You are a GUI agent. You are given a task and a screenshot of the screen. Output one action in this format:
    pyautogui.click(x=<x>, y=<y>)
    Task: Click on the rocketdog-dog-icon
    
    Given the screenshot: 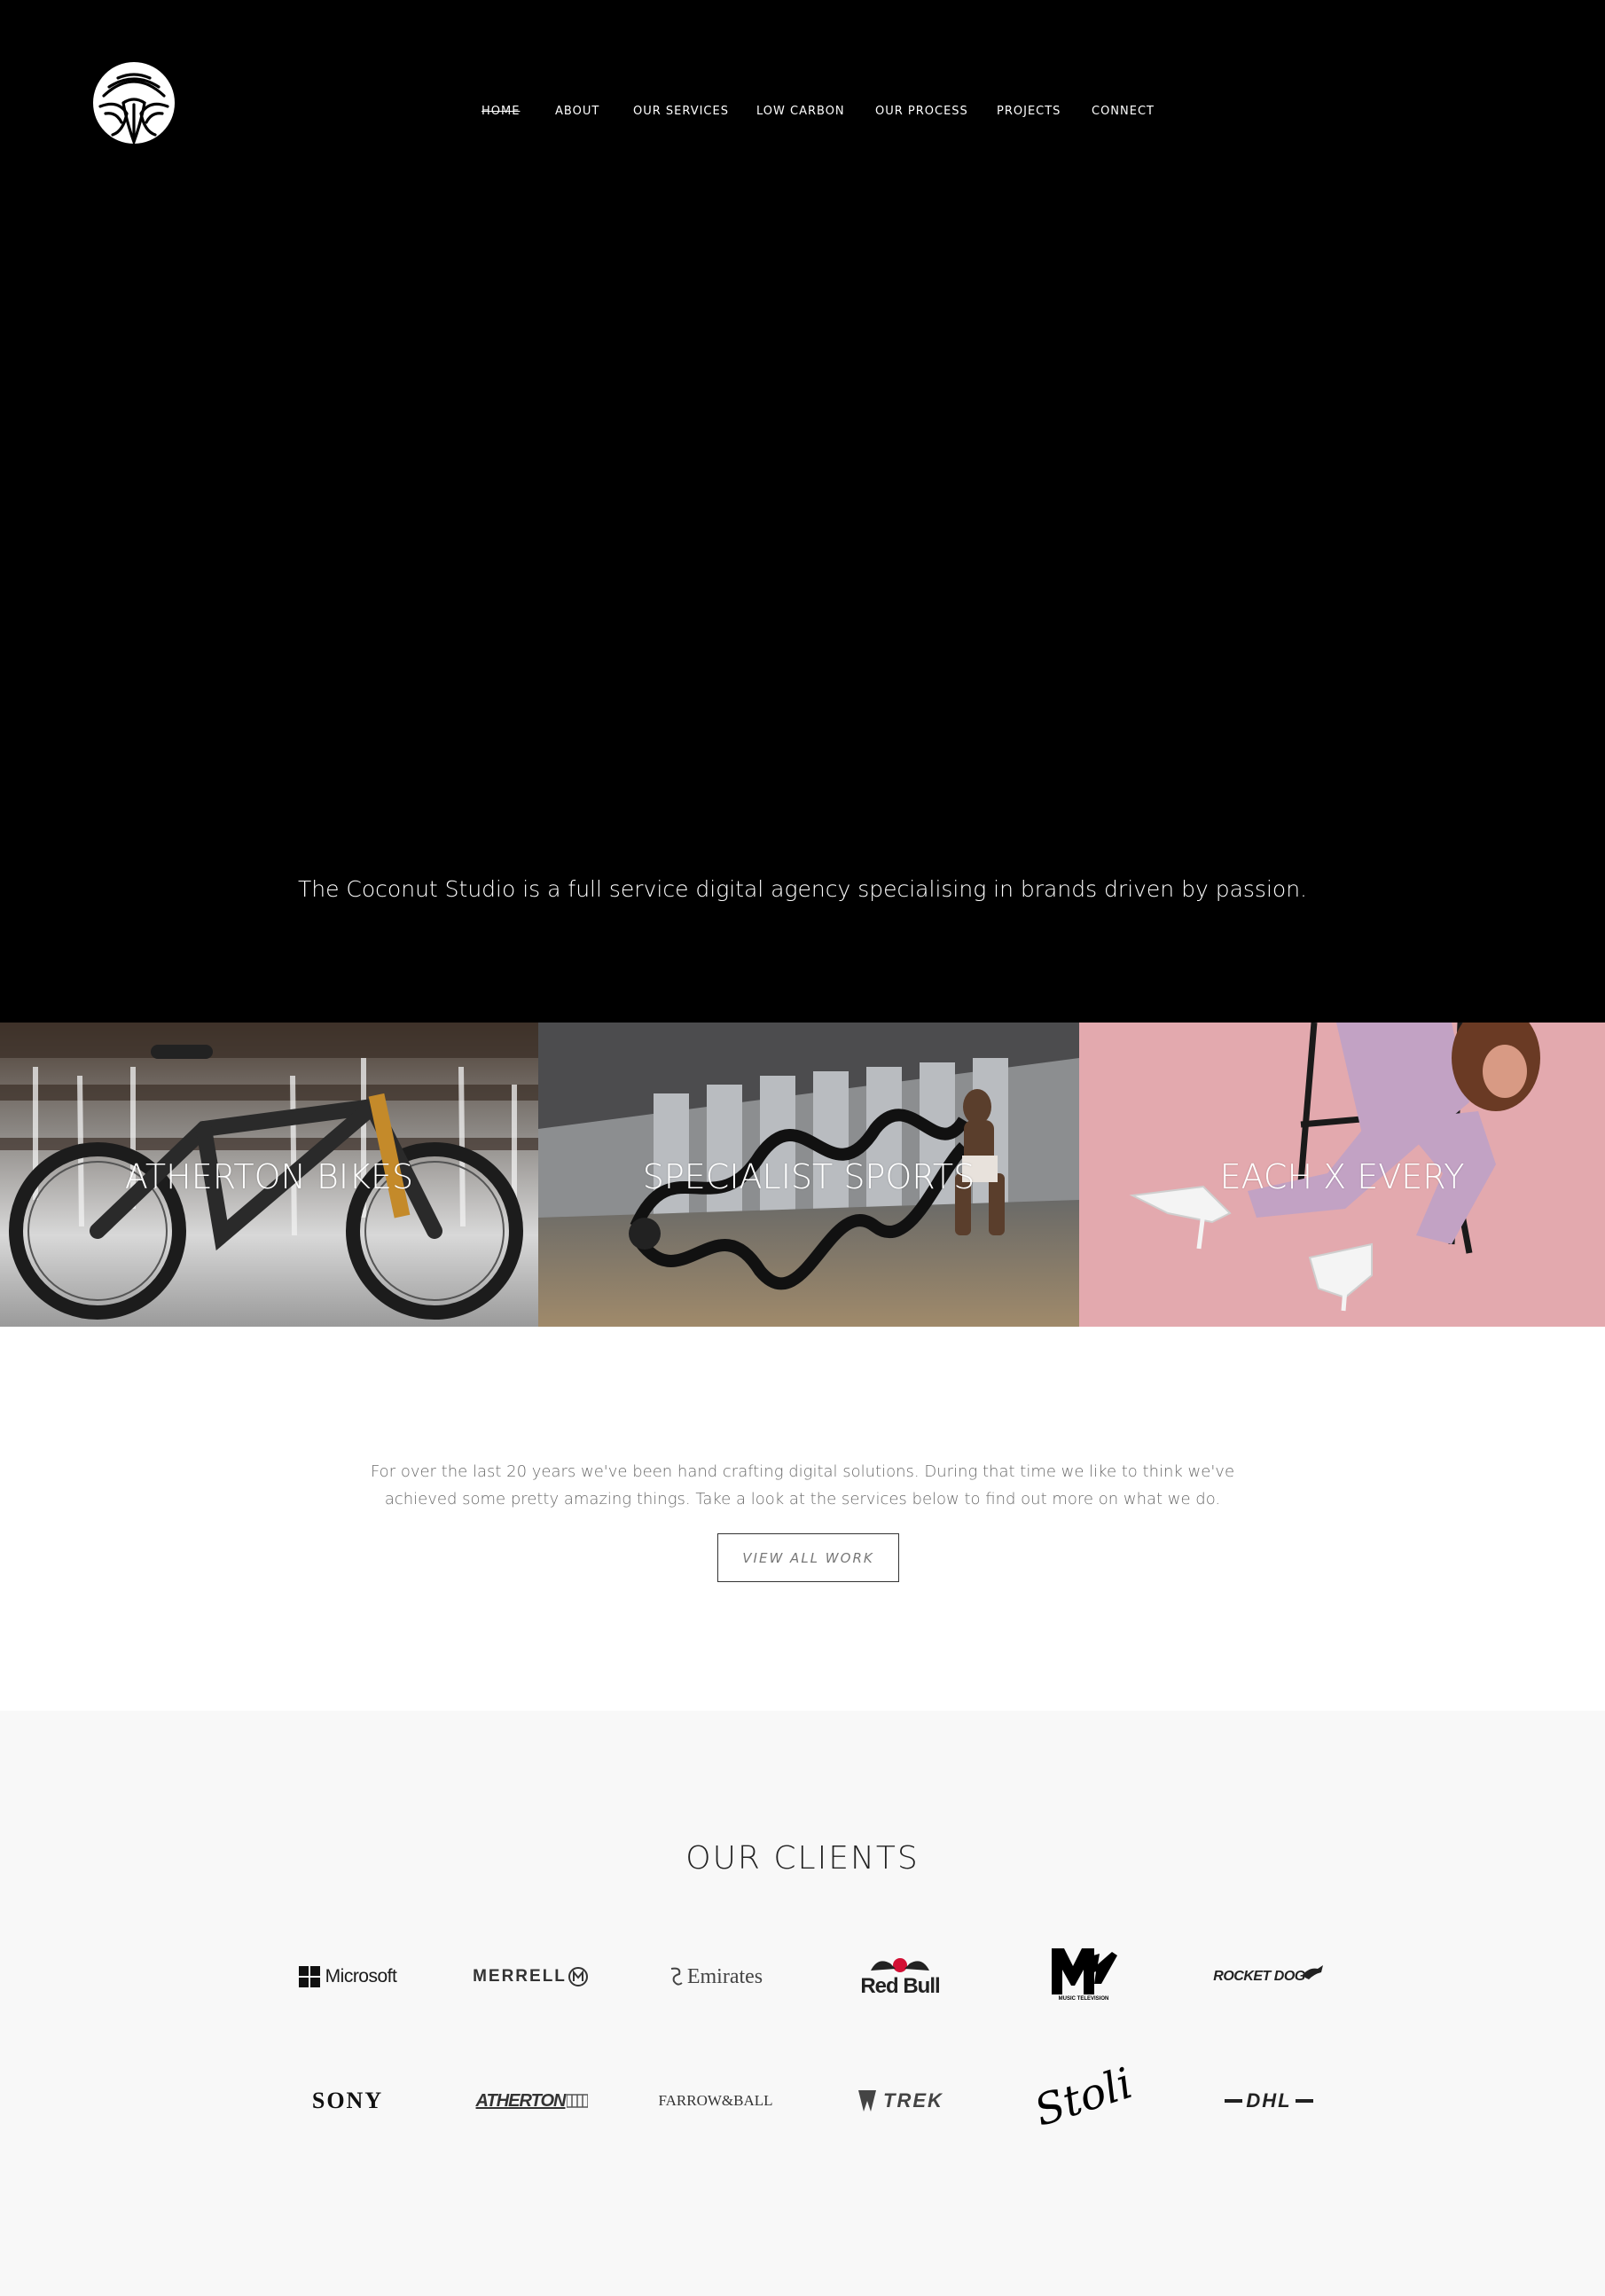 What is the action you would take?
    pyautogui.click(x=1312, y=1972)
    